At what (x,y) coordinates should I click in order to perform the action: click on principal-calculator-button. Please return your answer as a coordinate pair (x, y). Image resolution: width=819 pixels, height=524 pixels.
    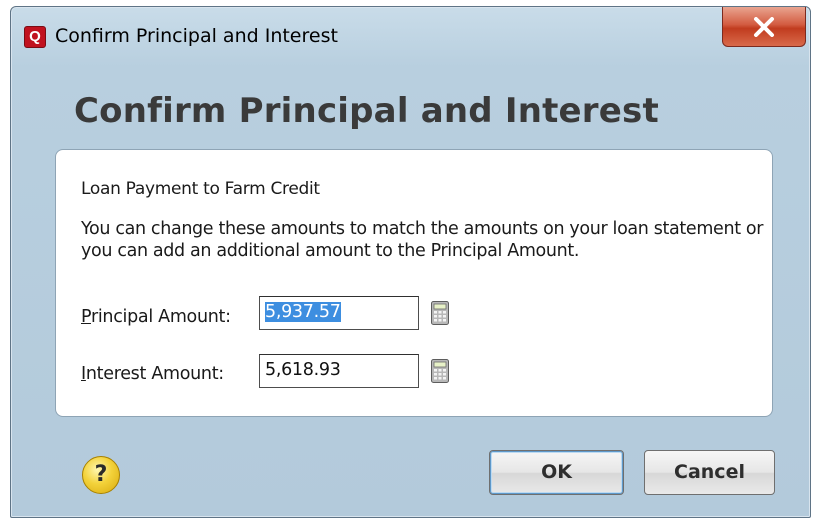
    Looking at the image, I should click on (440, 313).